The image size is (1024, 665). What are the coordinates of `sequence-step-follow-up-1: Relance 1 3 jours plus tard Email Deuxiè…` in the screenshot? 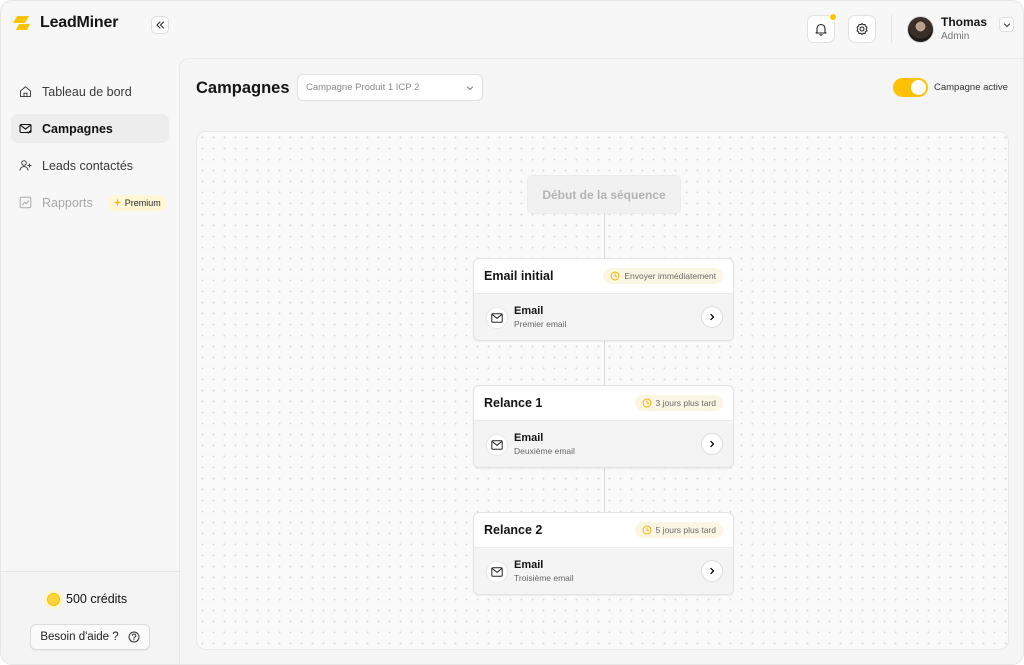 It's located at (603, 426).